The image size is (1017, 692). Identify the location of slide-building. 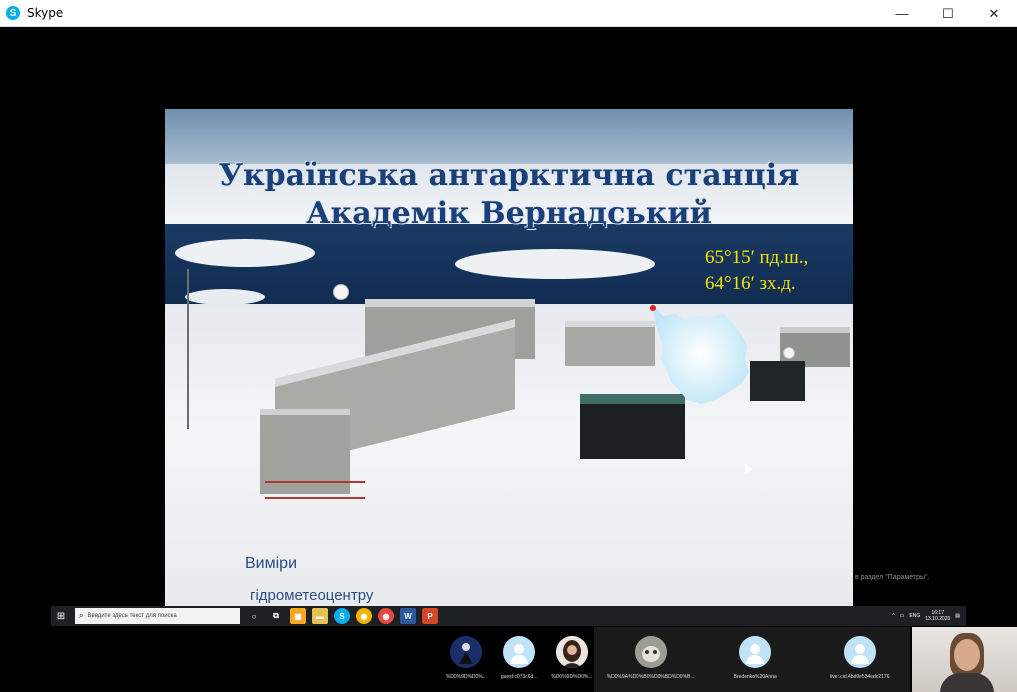
(610, 343).